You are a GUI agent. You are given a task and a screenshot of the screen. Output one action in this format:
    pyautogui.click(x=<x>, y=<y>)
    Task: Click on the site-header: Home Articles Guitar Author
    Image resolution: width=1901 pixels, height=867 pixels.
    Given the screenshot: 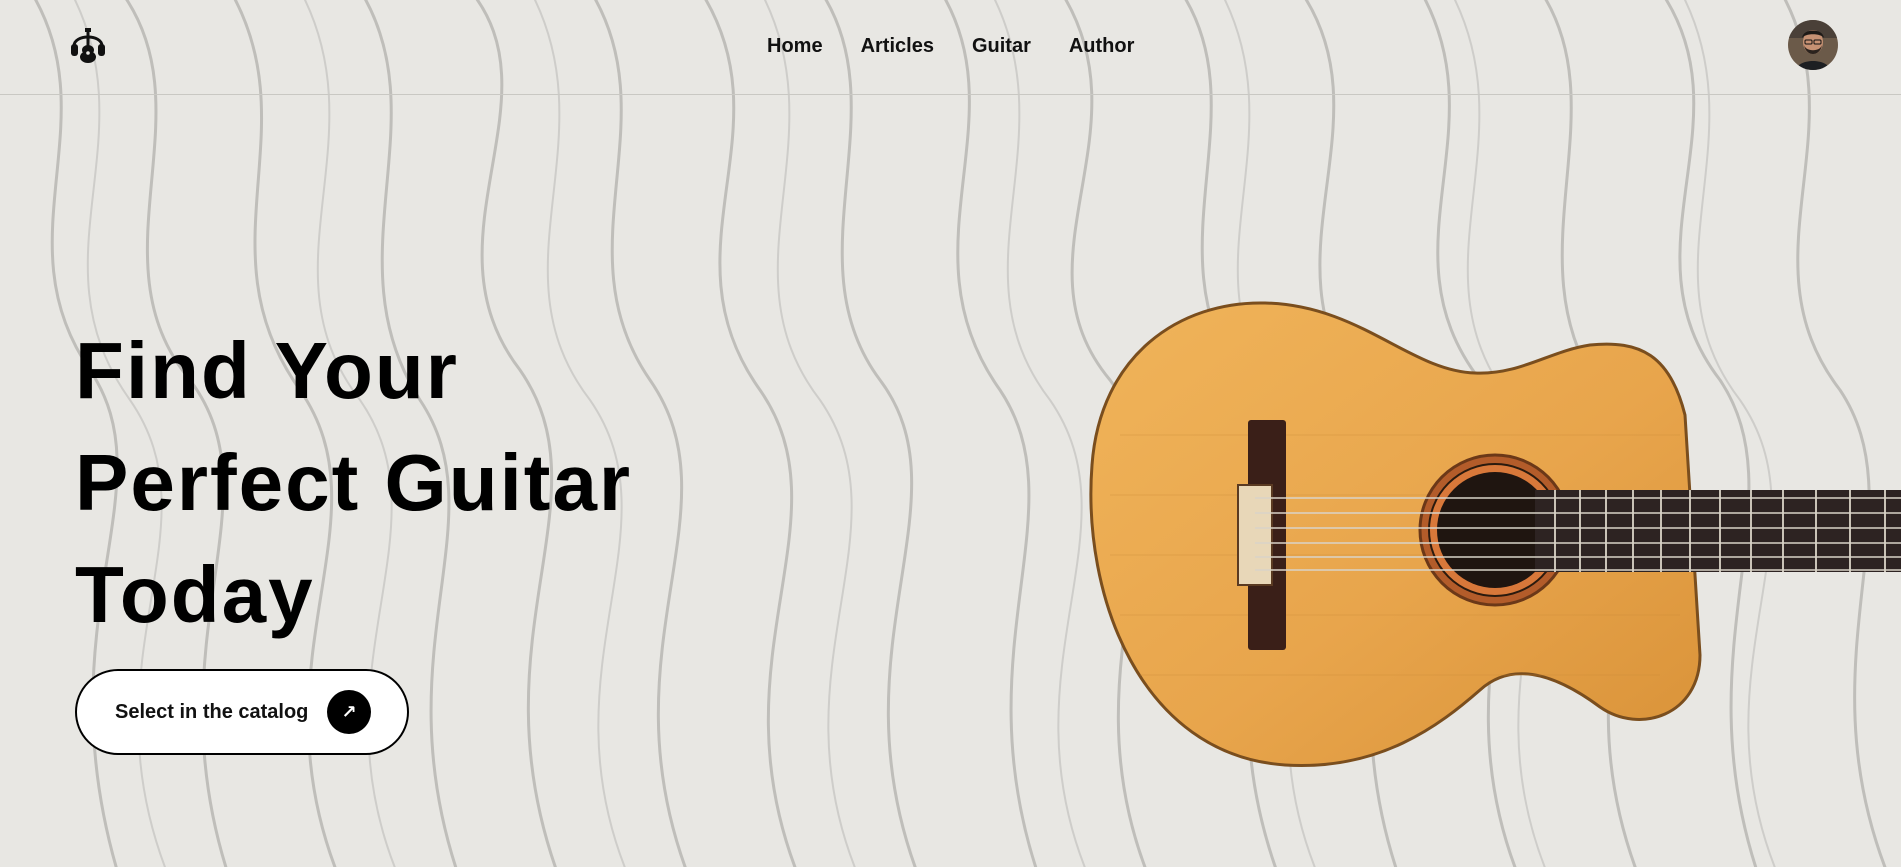 What is the action you would take?
    pyautogui.click(x=950, y=47)
    